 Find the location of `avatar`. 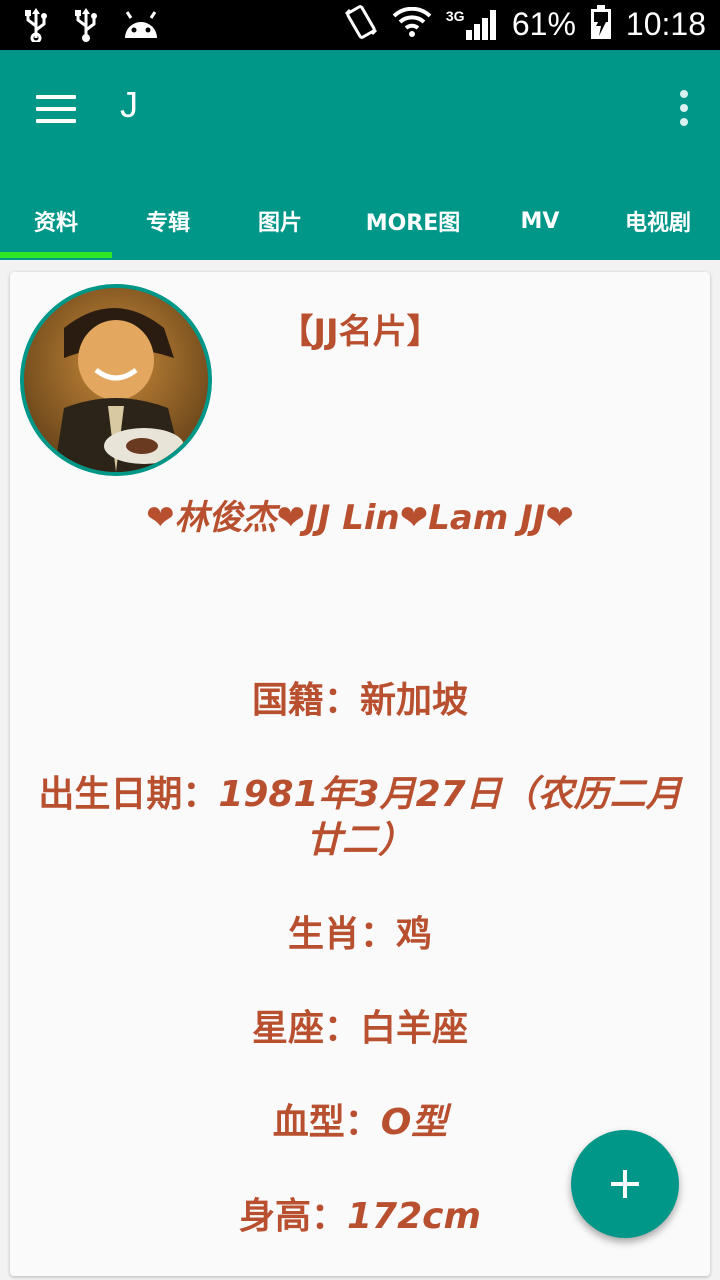

avatar is located at coordinates (116, 380).